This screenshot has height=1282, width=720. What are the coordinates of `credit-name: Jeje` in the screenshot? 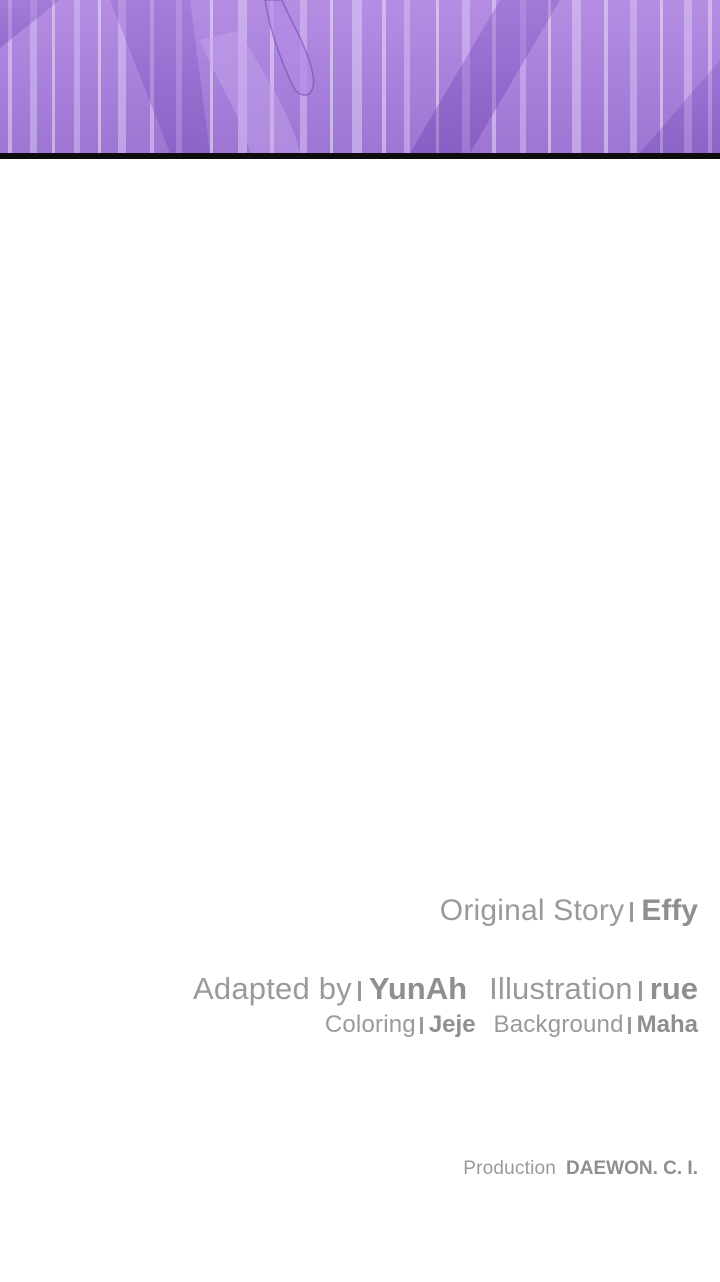 It's located at (452, 1024).